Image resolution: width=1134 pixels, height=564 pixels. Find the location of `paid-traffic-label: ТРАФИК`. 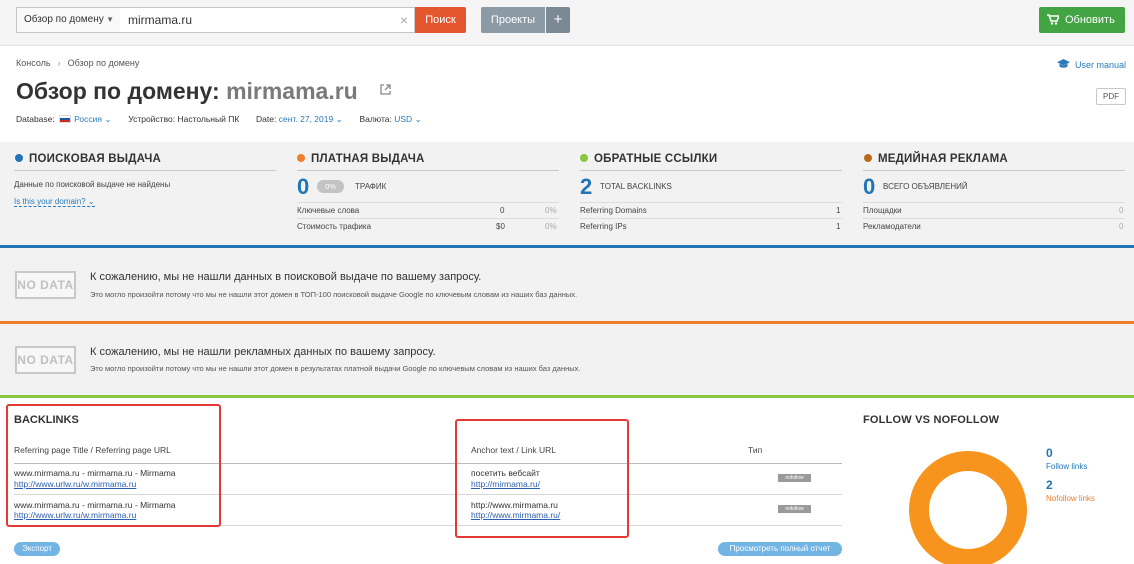

paid-traffic-label: ТРАФИК is located at coordinates (371, 186).